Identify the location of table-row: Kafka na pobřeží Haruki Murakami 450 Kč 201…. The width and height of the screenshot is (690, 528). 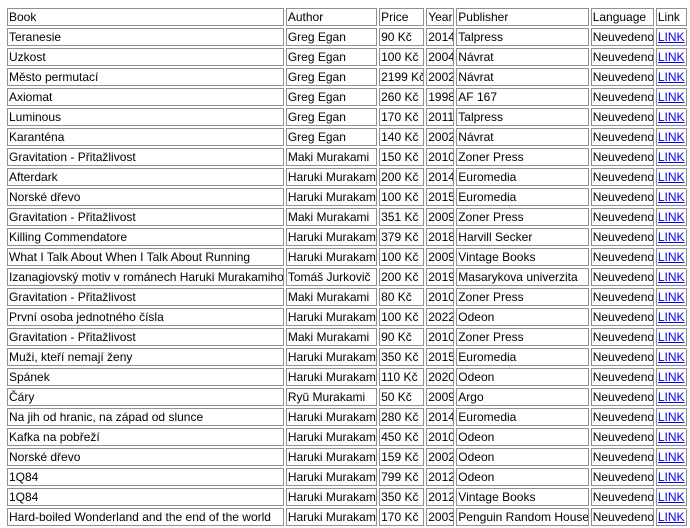
(347, 437).